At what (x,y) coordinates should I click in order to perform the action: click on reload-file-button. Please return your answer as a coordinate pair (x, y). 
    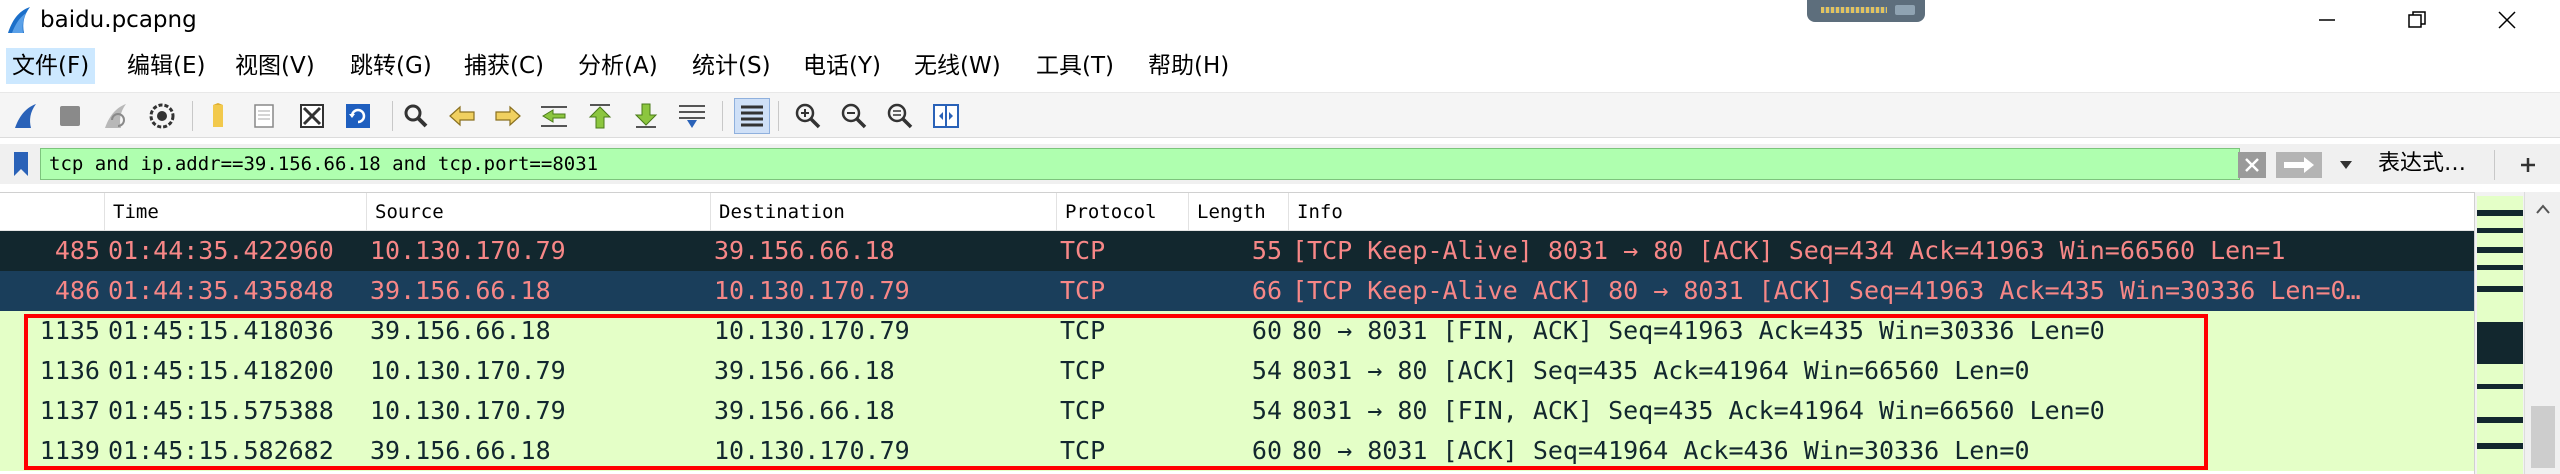
    Looking at the image, I should click on (358, 116).